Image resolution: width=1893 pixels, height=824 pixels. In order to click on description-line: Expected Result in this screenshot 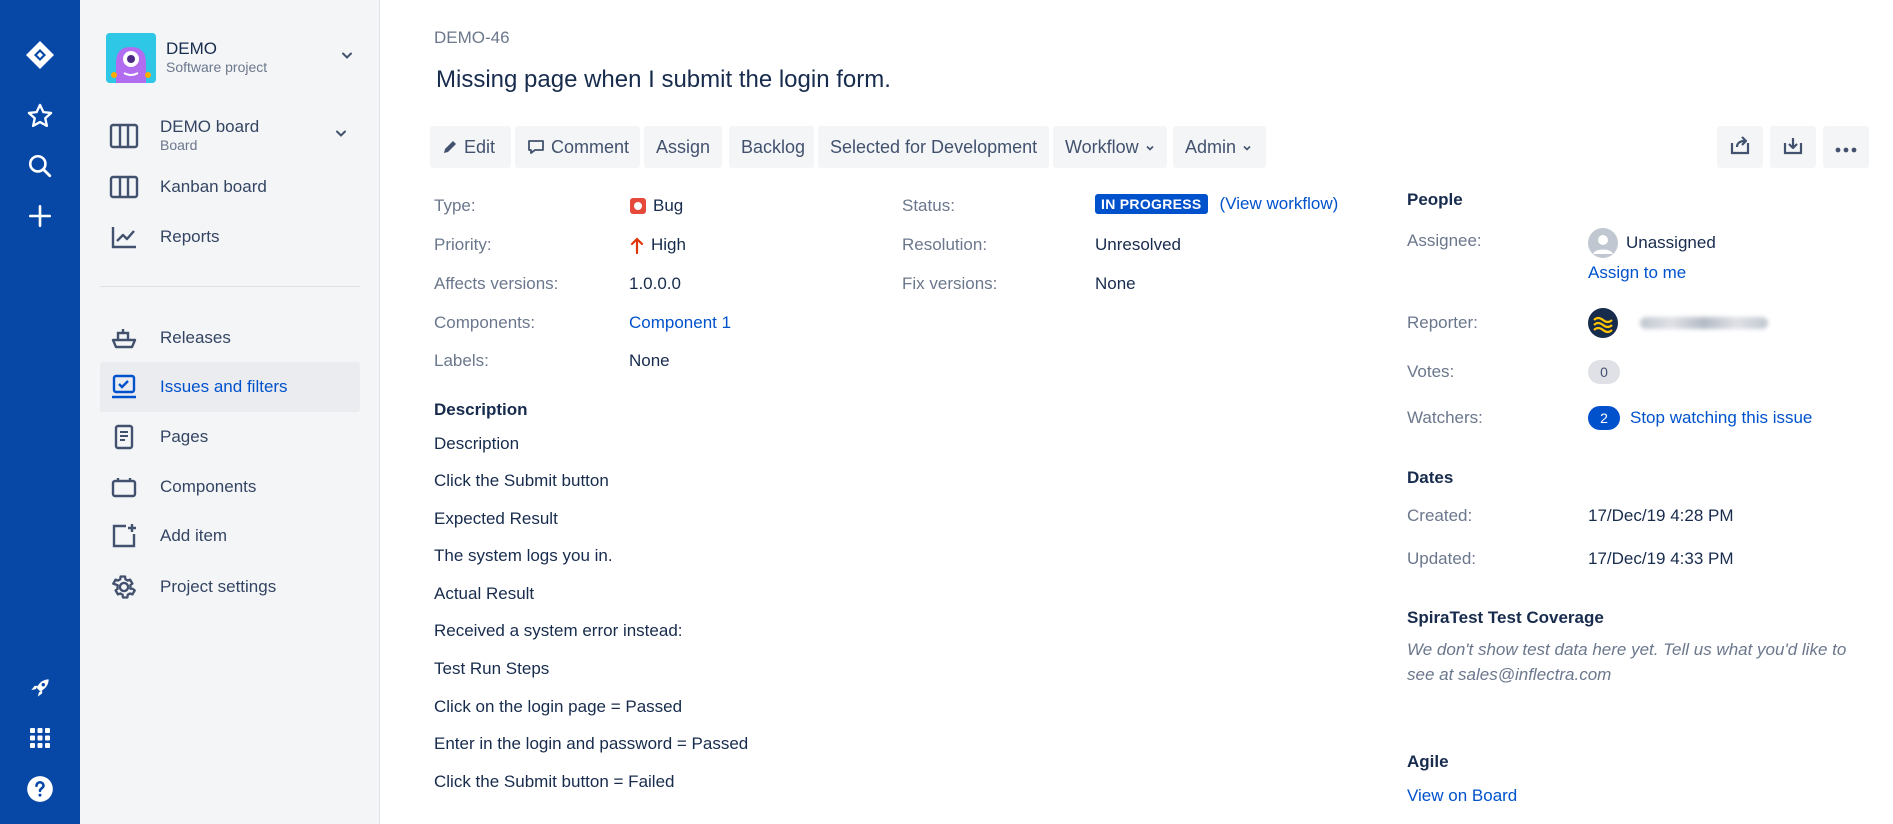, I will do `click(496, 518)`.